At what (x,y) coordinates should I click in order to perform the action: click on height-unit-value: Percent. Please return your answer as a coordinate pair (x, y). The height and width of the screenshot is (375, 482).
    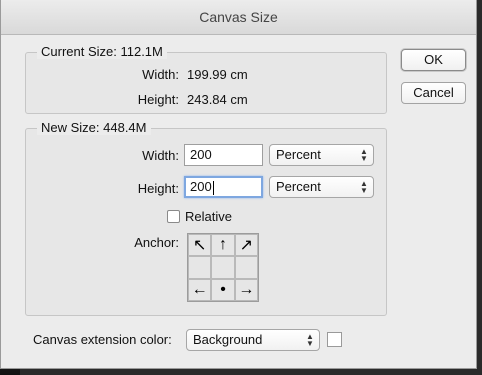
    Looking at the image, I should click on (298, 186).